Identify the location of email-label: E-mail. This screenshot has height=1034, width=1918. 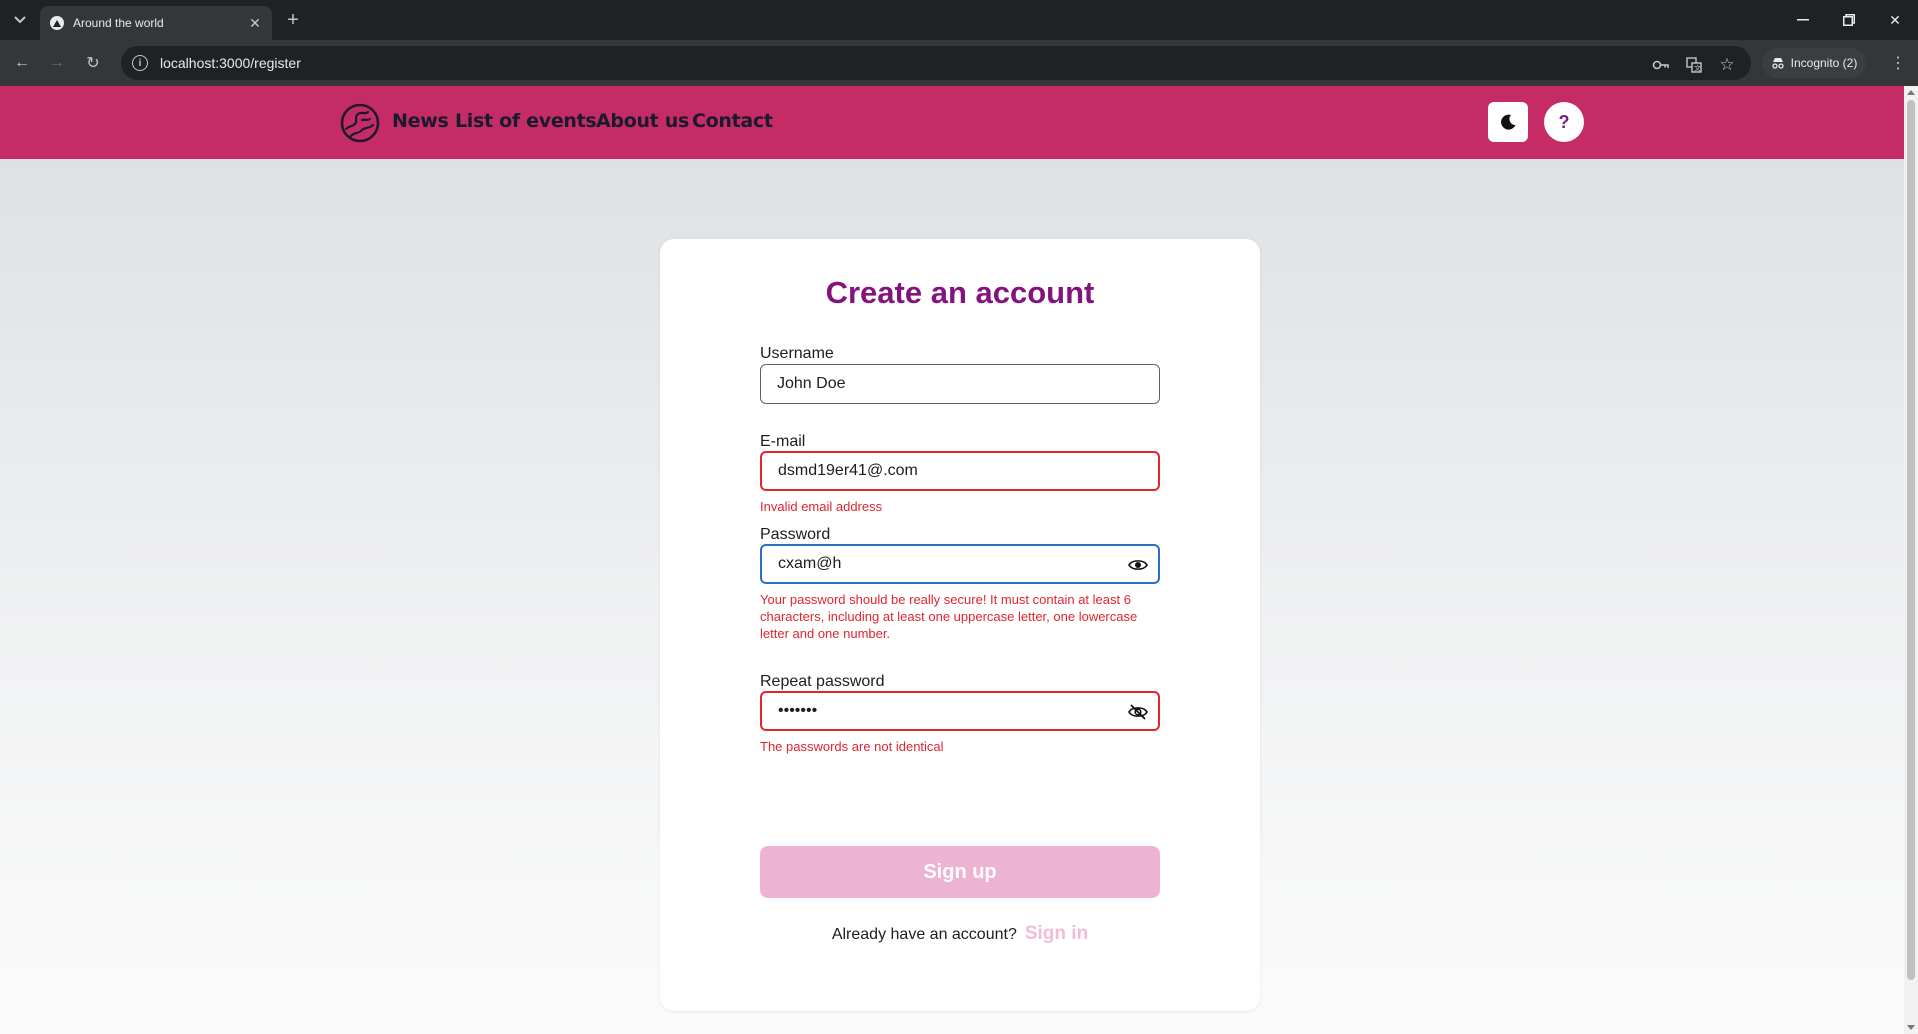
(783, 441).